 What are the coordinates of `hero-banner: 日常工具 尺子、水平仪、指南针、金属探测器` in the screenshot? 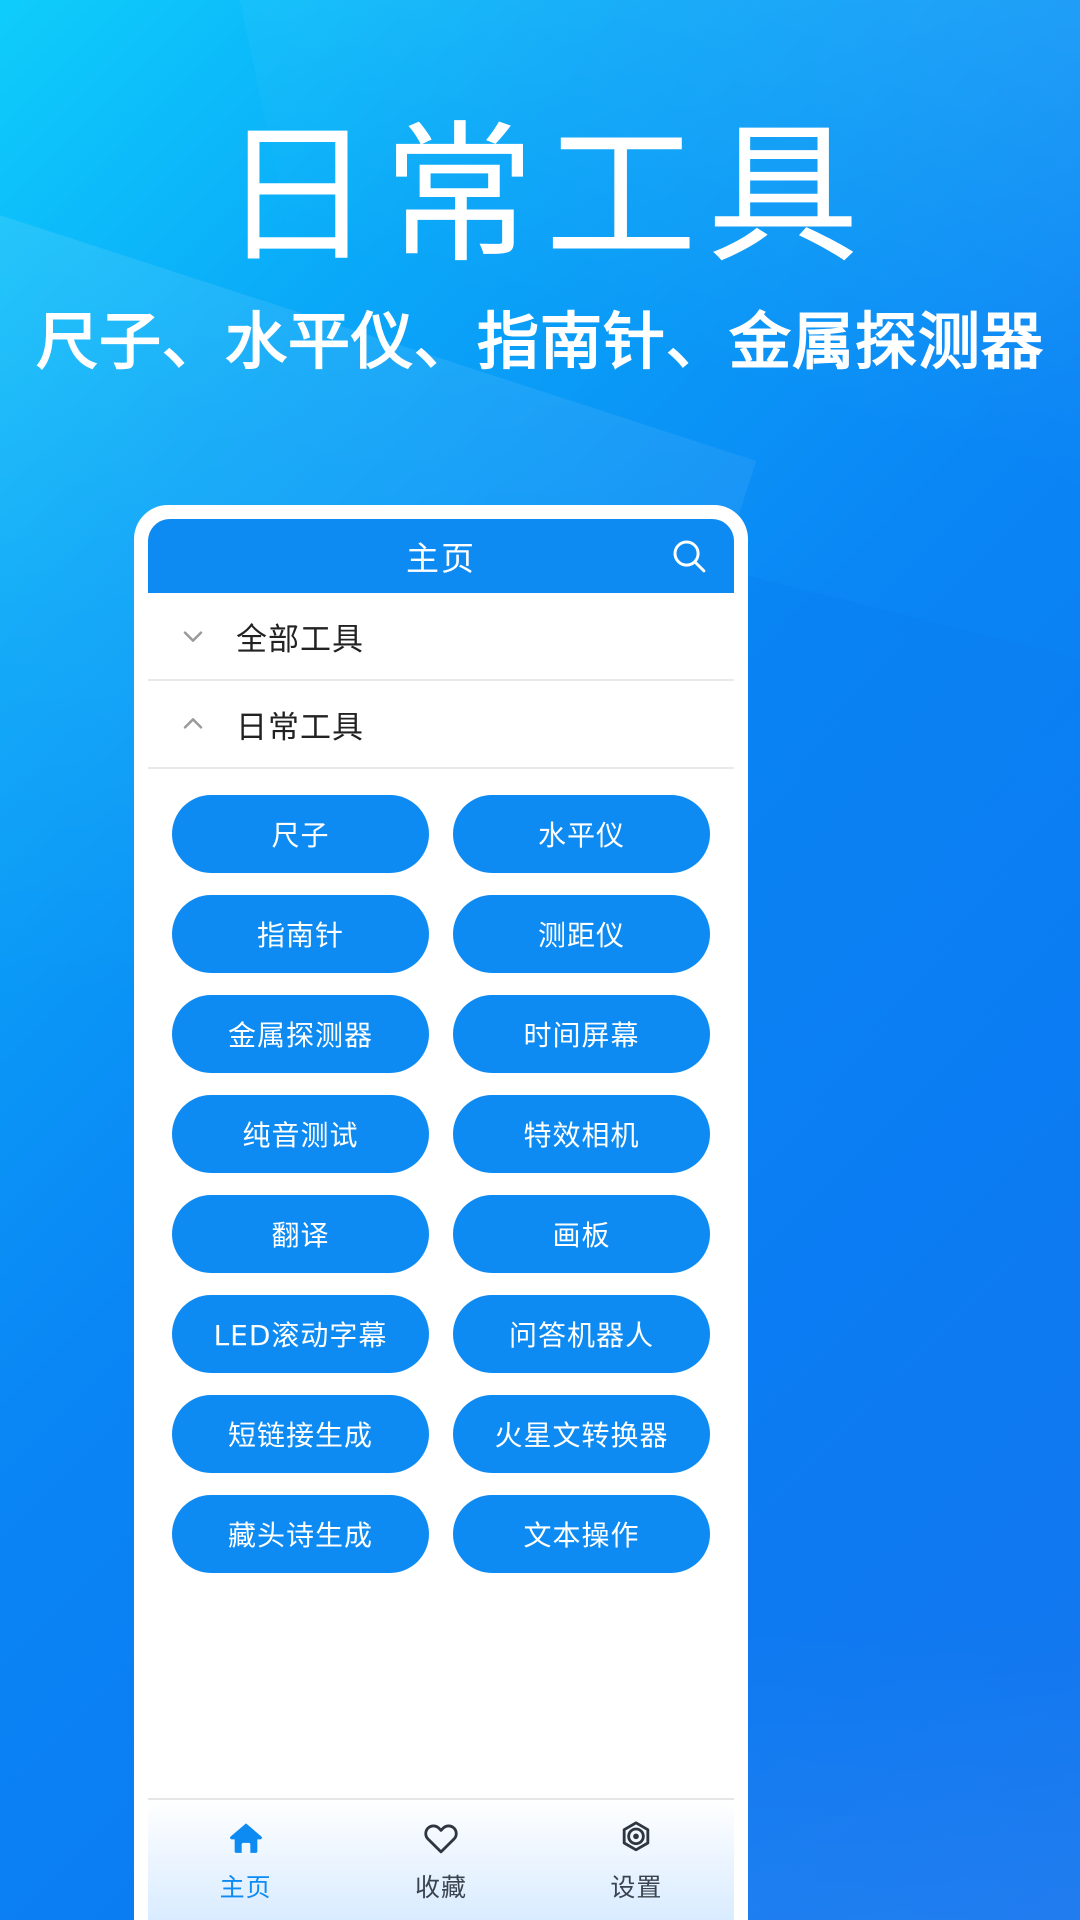 It's located at (540, 248).